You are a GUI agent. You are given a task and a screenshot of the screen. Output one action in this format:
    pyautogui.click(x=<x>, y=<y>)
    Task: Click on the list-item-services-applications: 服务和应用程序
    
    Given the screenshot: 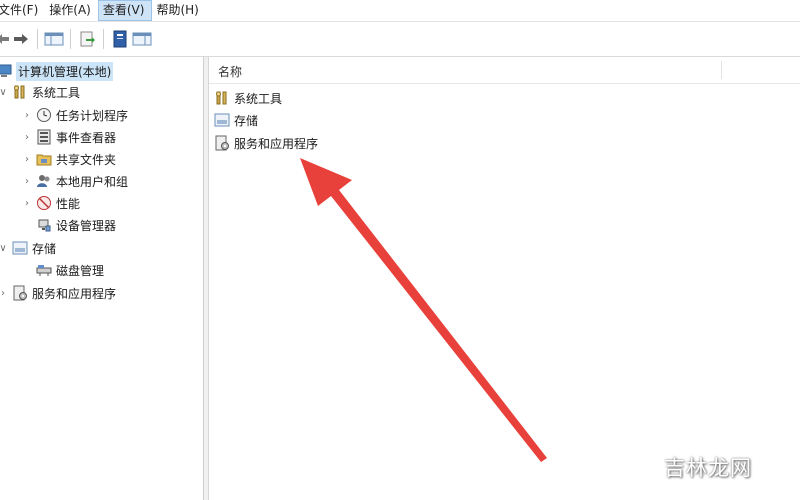 What is the action you would take?
    pyautogui.click(x=266, y=143)
    